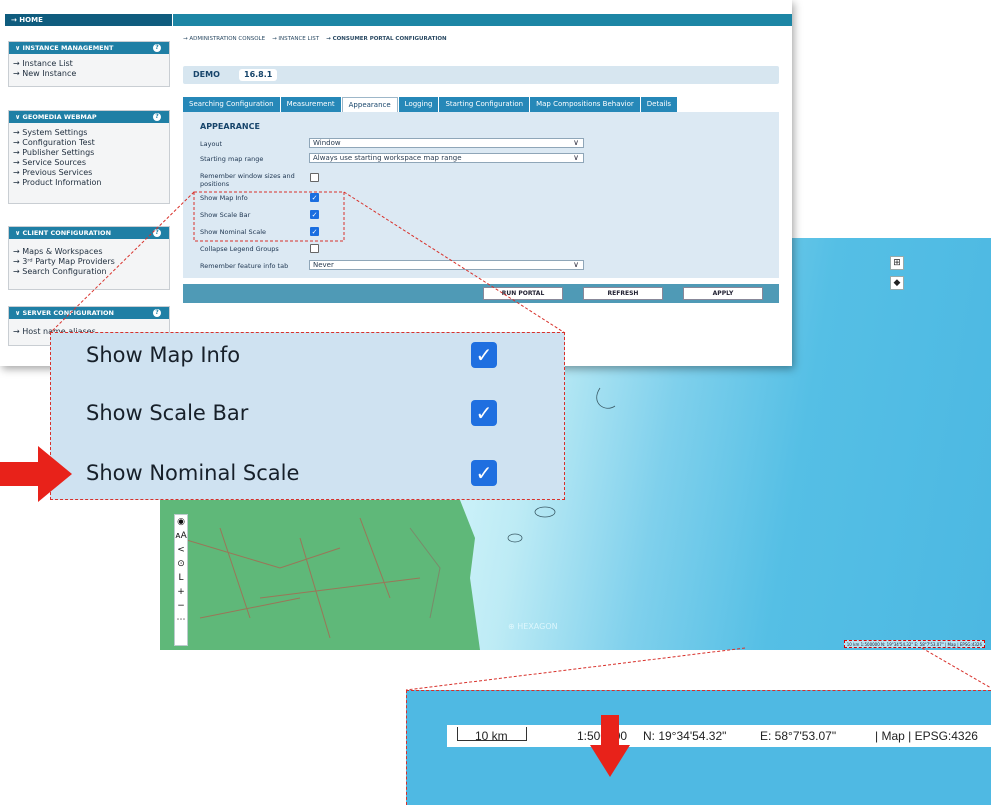 Image resolution: width=991 pixels, height=805 pixels. Describe the element at coordinates (36, 474) in the screenshot. I see `red-arrow-right-icon` at that location.